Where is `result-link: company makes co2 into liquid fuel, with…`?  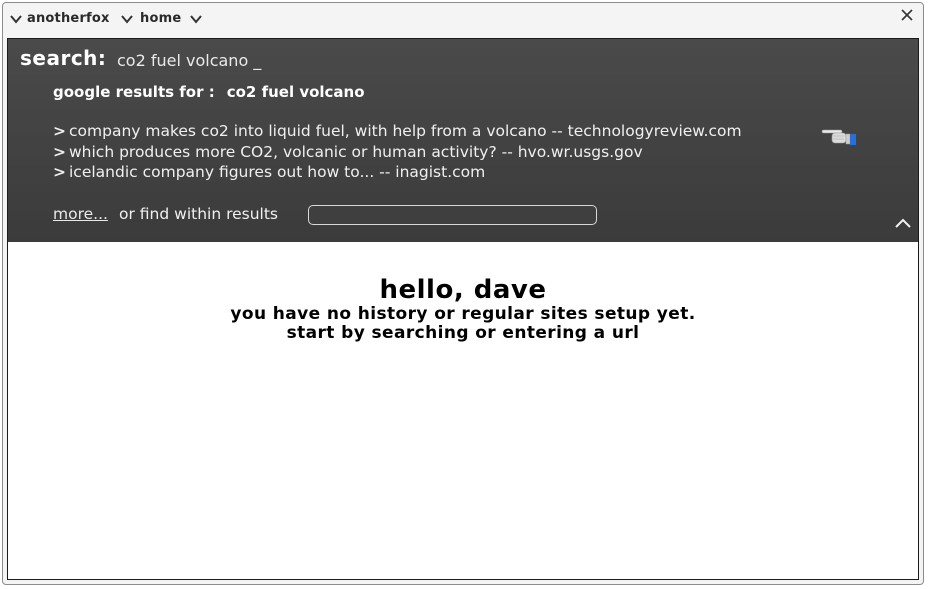
result-link: company makes co2 into liquid fuel, with… is located at coordinates (405, 131).